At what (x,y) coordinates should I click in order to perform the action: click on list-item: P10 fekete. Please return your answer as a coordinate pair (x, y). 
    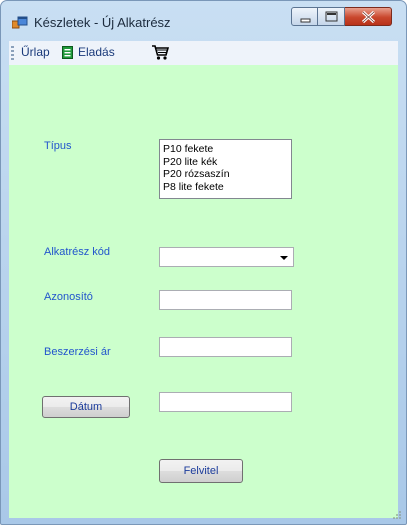
    Looking at the image, I should click on (227, 149).